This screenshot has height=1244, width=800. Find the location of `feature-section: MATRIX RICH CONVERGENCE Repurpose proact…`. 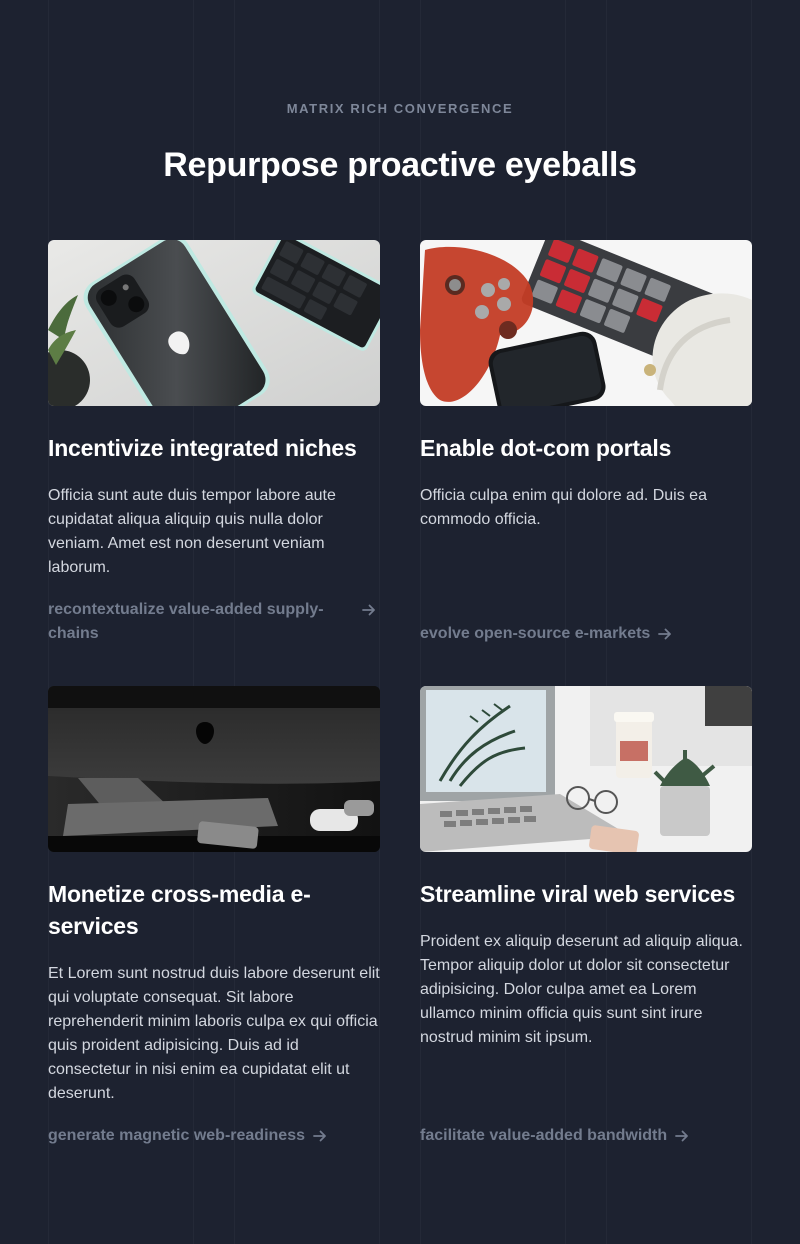

feature-section: MATRIX RICH CONVERGENCE Repurpose proact… is located at coordinates (400, 92).